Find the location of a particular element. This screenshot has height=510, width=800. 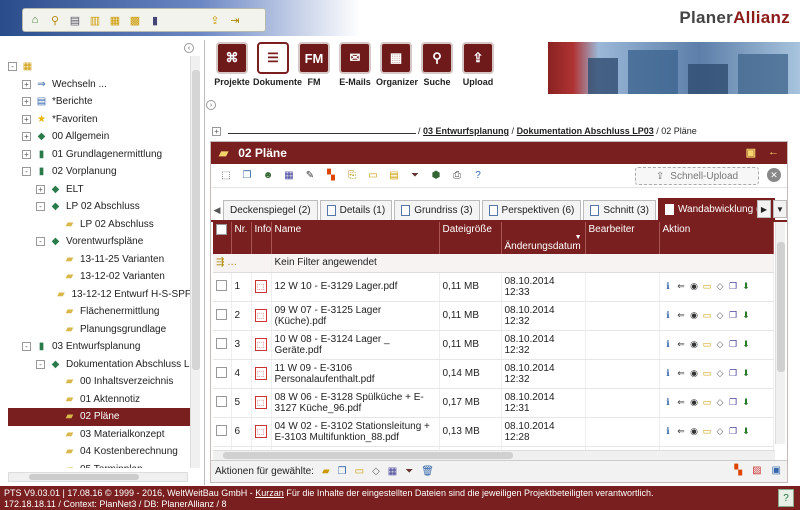

bulk-filter-icon: ⏷ is located at coordinates (409, 471).